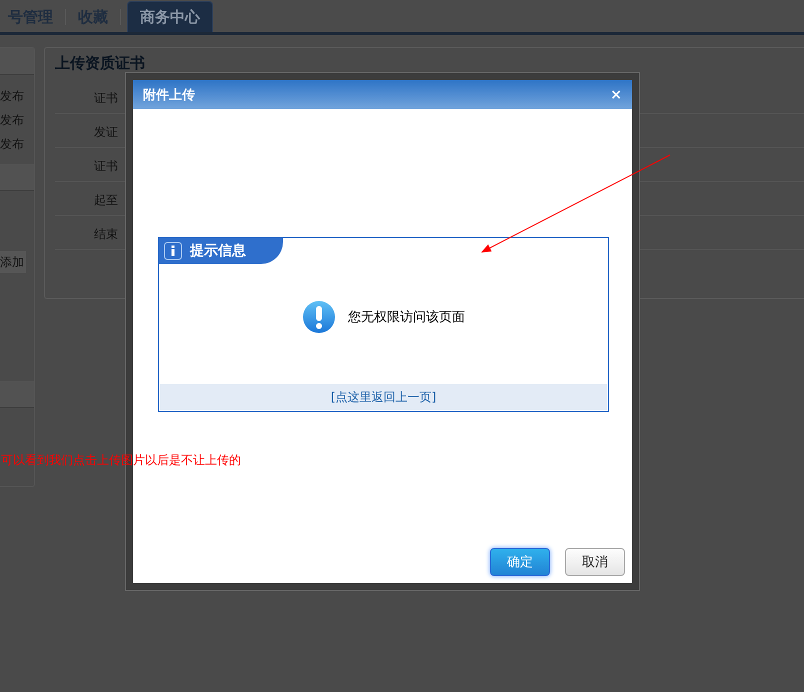 This screenshot has width=804, height=692. Describe the element at coordinates (616, 94) in the screenshot. I see `close-button: ×` at that location.